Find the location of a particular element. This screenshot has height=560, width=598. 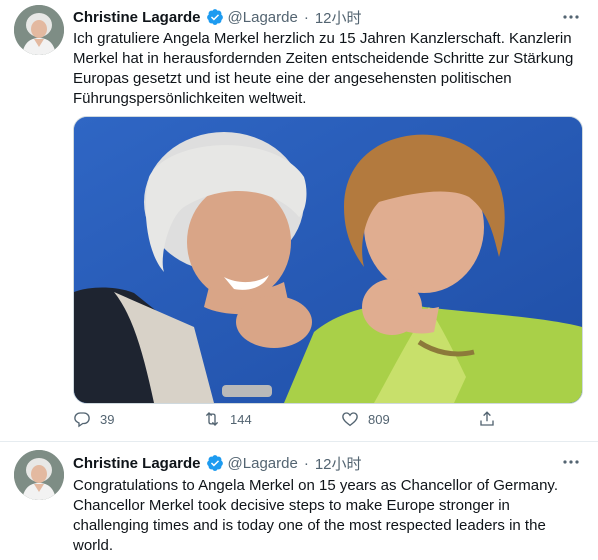

like-heart-icon is located at coordinates (350, 419).